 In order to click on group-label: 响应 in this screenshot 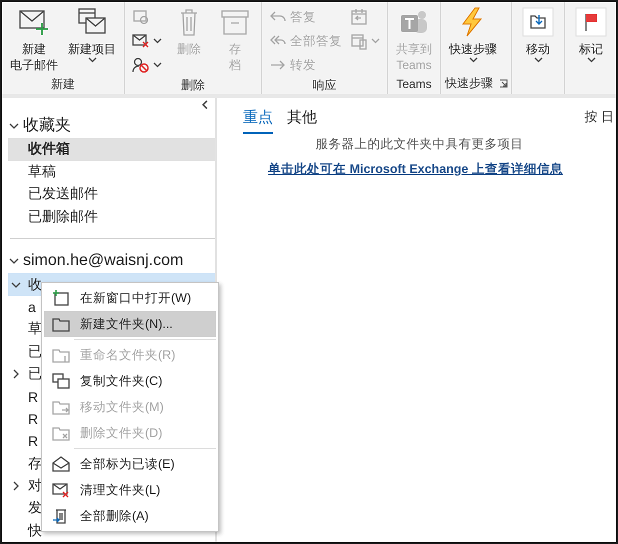, I will do `click(325, 85)`.